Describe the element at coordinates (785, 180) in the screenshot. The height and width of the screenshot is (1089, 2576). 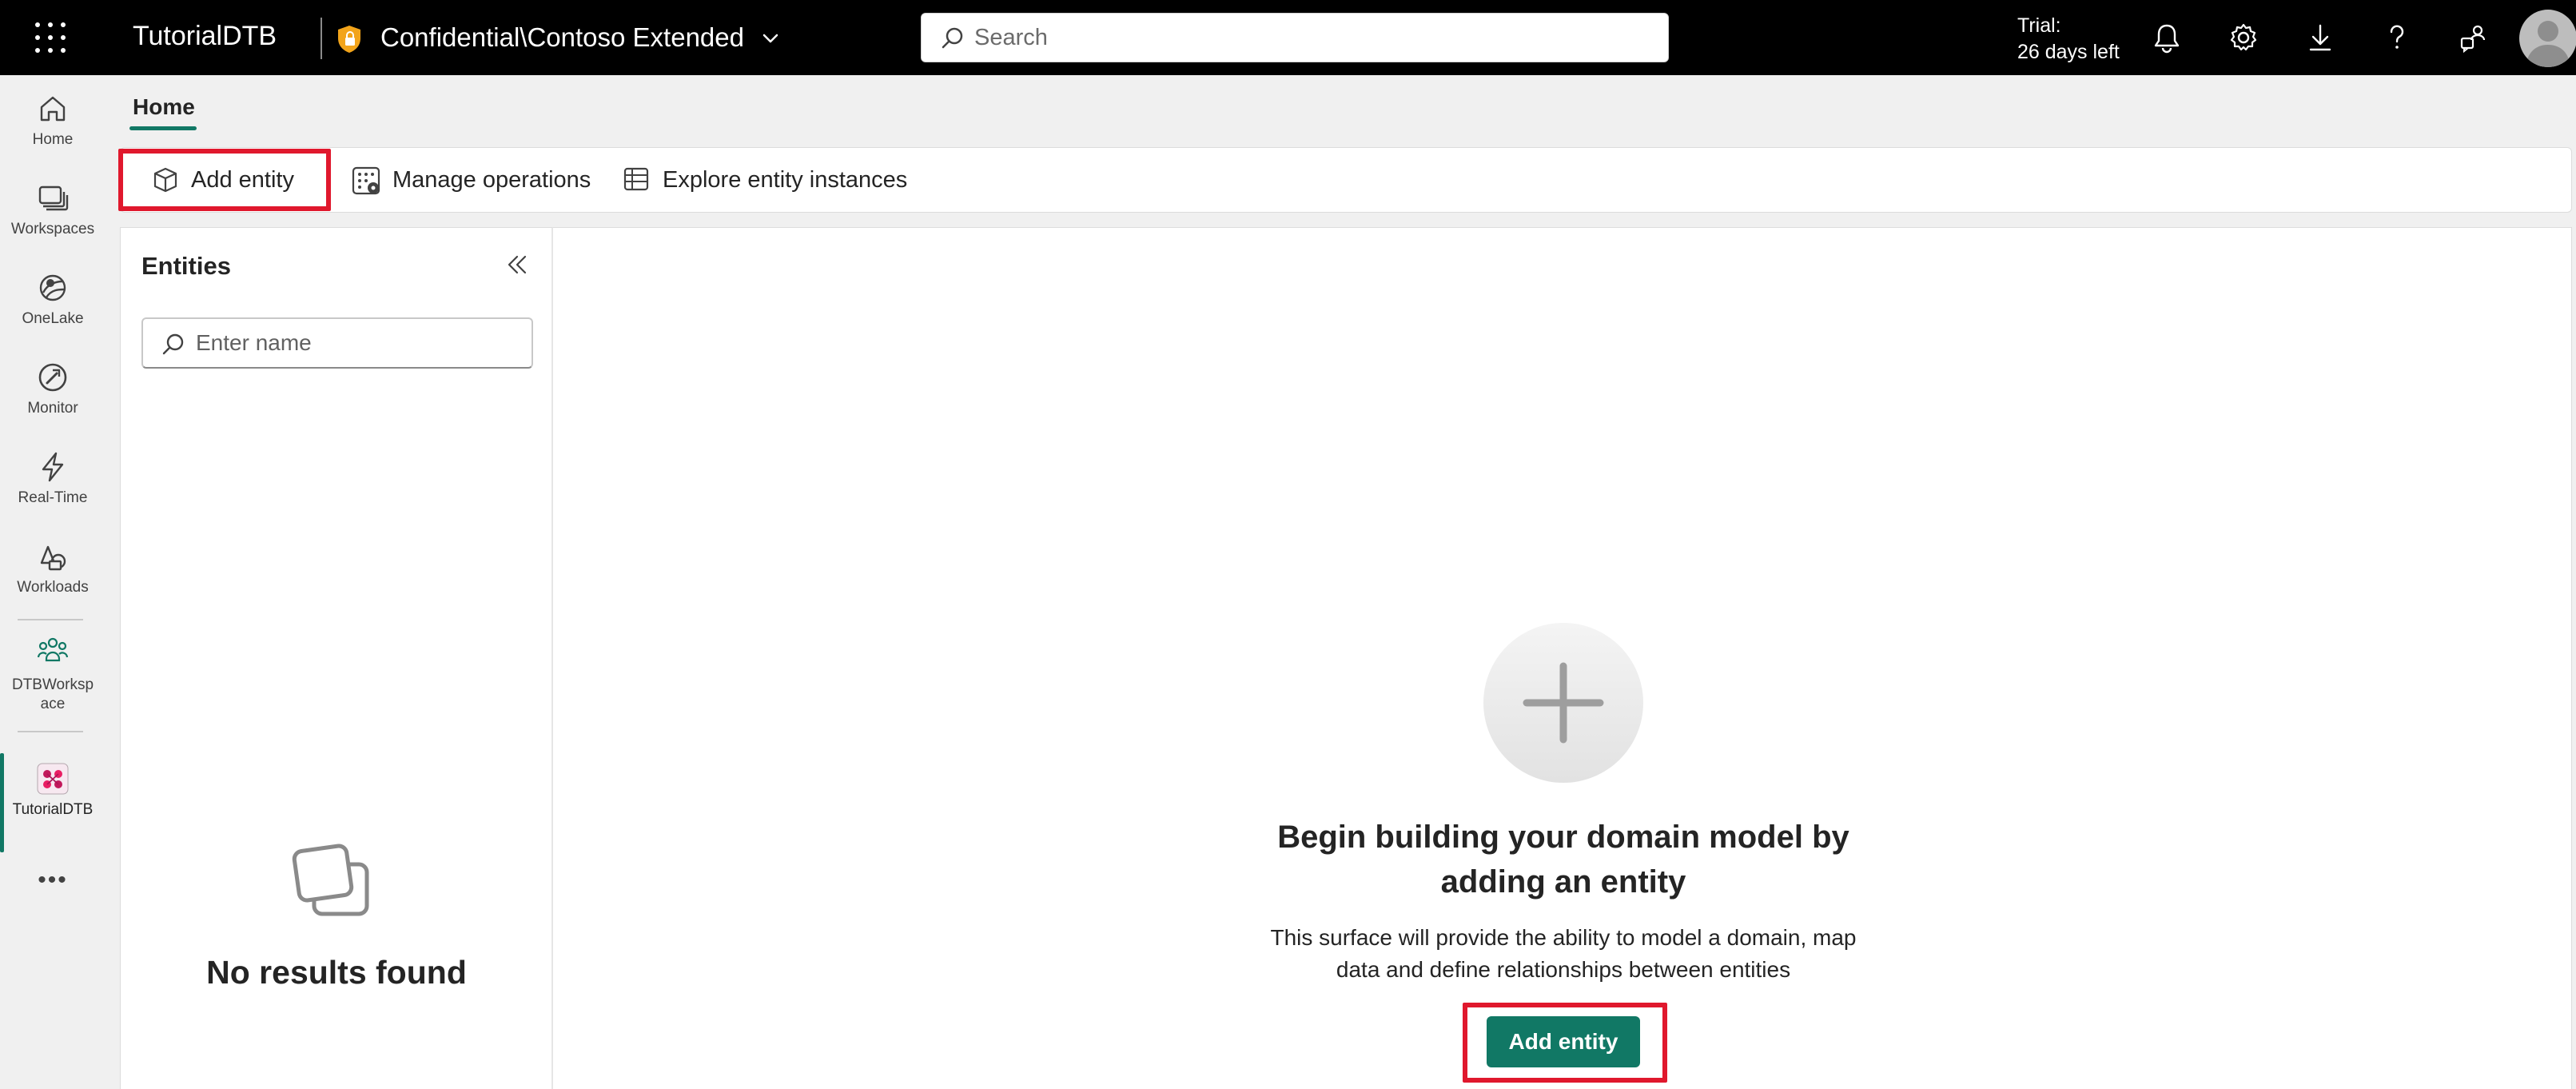
I see `explore-entity-instances-label: Explore entity instances` at that location.